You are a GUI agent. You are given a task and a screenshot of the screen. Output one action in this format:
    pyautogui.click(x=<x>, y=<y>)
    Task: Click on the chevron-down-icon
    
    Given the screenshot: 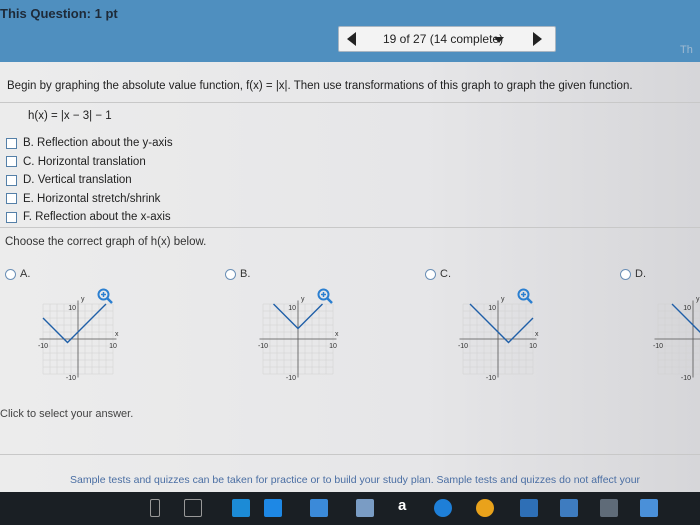 What is the action you would take?
    pyautogui.click(x=499, y=40)
    